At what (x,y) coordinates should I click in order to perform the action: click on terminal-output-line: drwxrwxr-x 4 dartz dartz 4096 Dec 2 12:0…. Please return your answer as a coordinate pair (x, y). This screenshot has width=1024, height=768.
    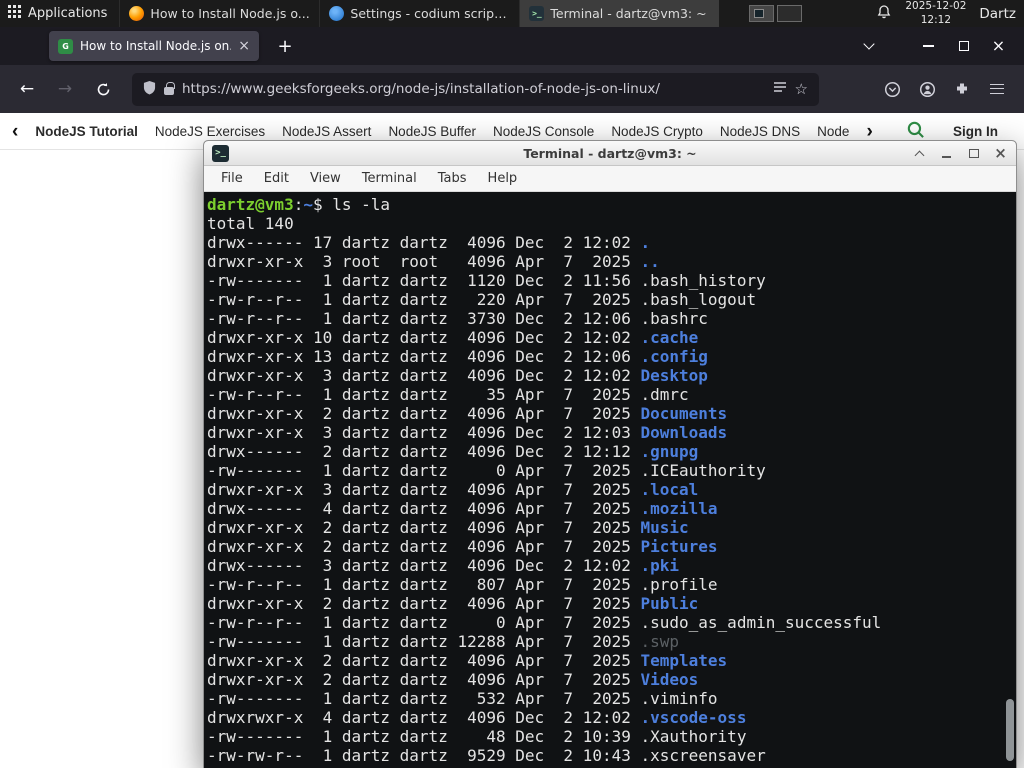
    Looking at the image, I should click on (477, 717).